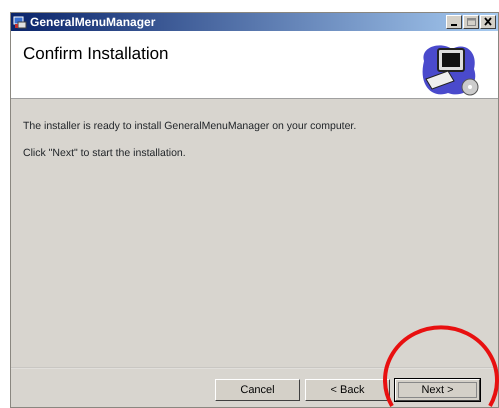 This screenshot has height=408, width=499. What do you see at coordinates (190, 126) in the screenshot?
I see `body-text: The installer is ready to install GeneralMenuManager on your computer.` at bounding box center [190, 126].